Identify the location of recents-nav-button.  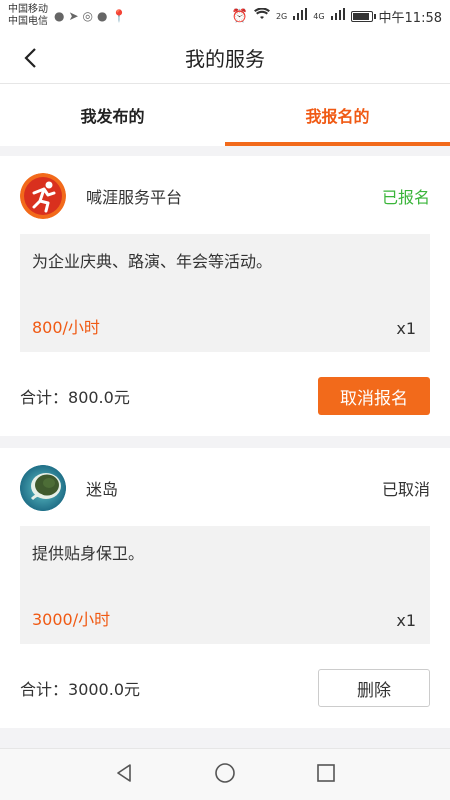
(326, 775).